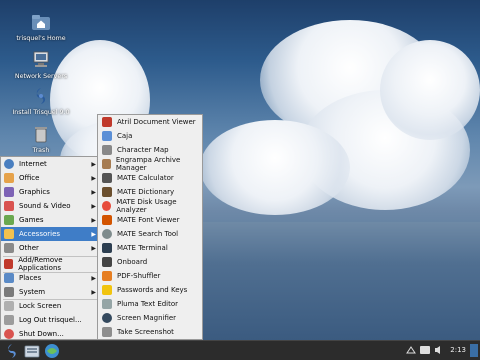 This screenshot has height=361, width=480. Describe the element at coordinates (107, 220) in the screenshot. I see `font-viewer-icon` at that location.